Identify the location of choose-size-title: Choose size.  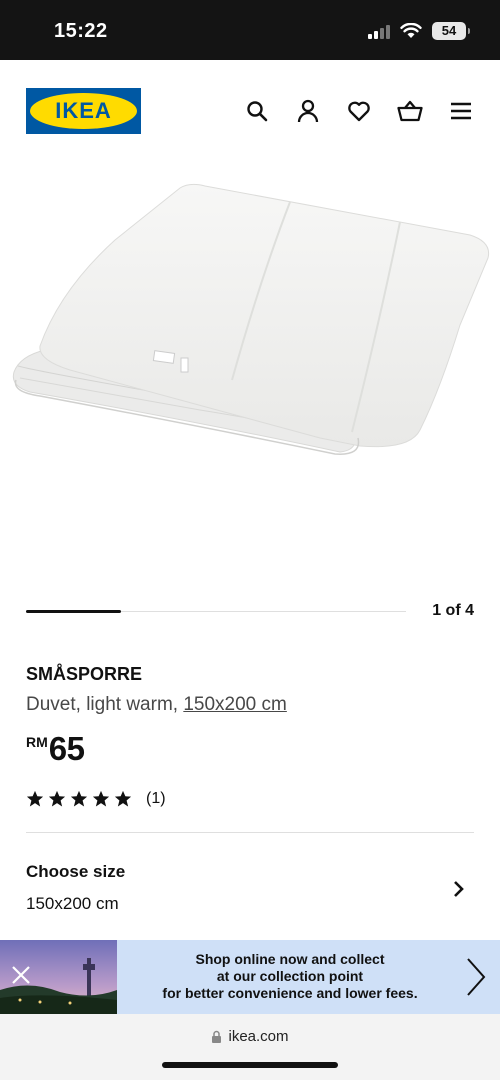
(76, 871).